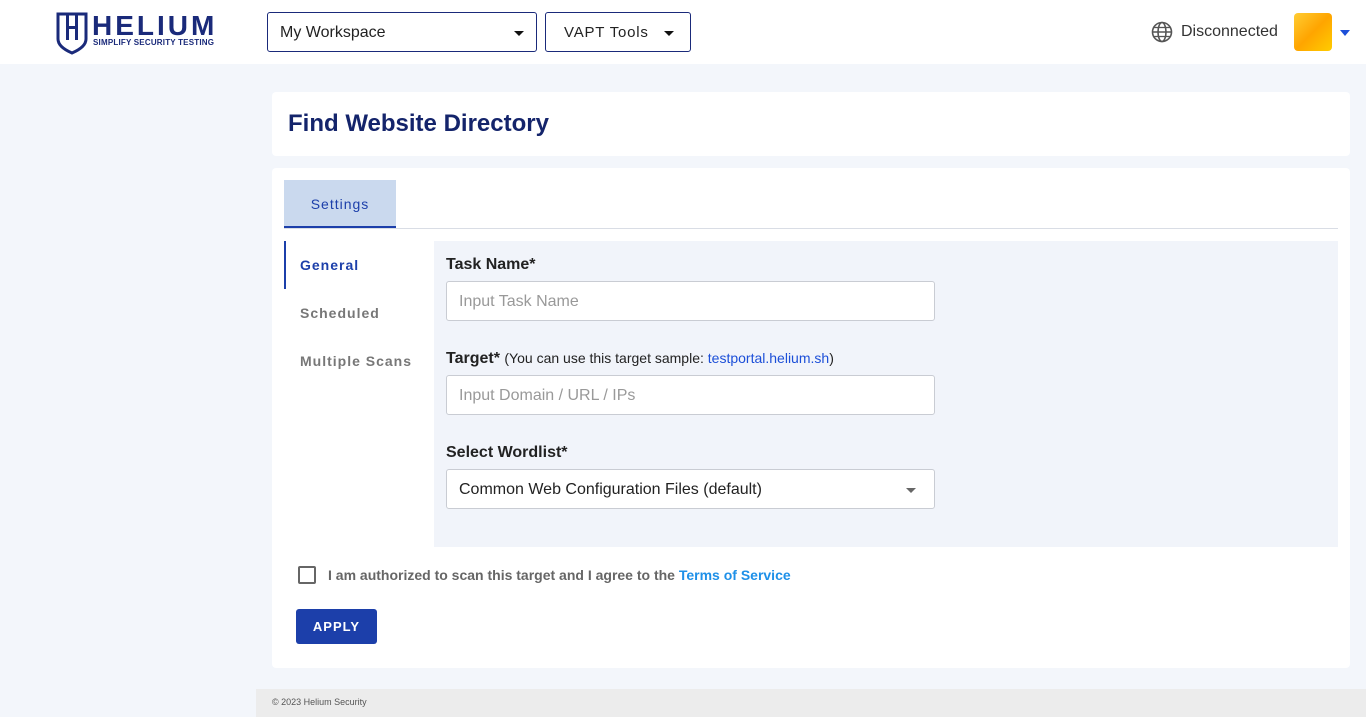 The image size is (1366, 717). Describe the element at coordinates (547, 395) in the screenshot. I see `target-placeholder: Input Domain / URL / IPs` at that location.